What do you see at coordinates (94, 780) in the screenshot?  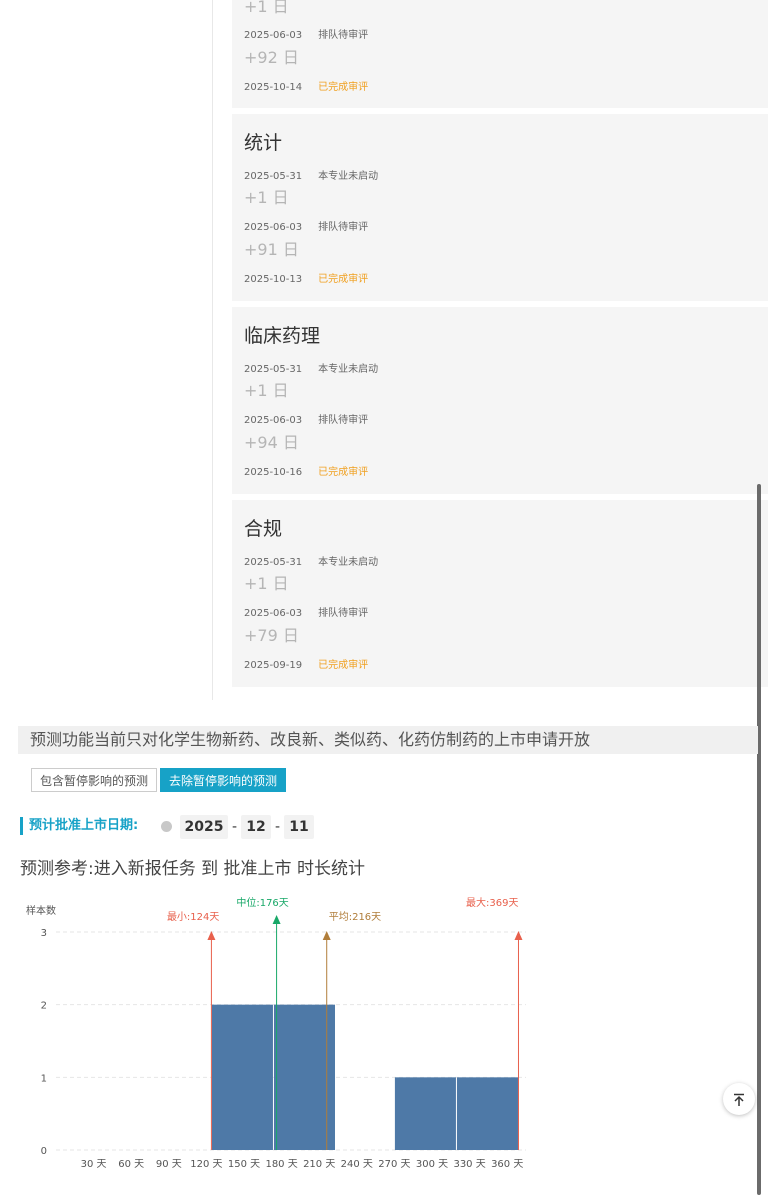 I see `include-pause-toggle: 包含暂停影响的预测` at bounding box center [94, 780].